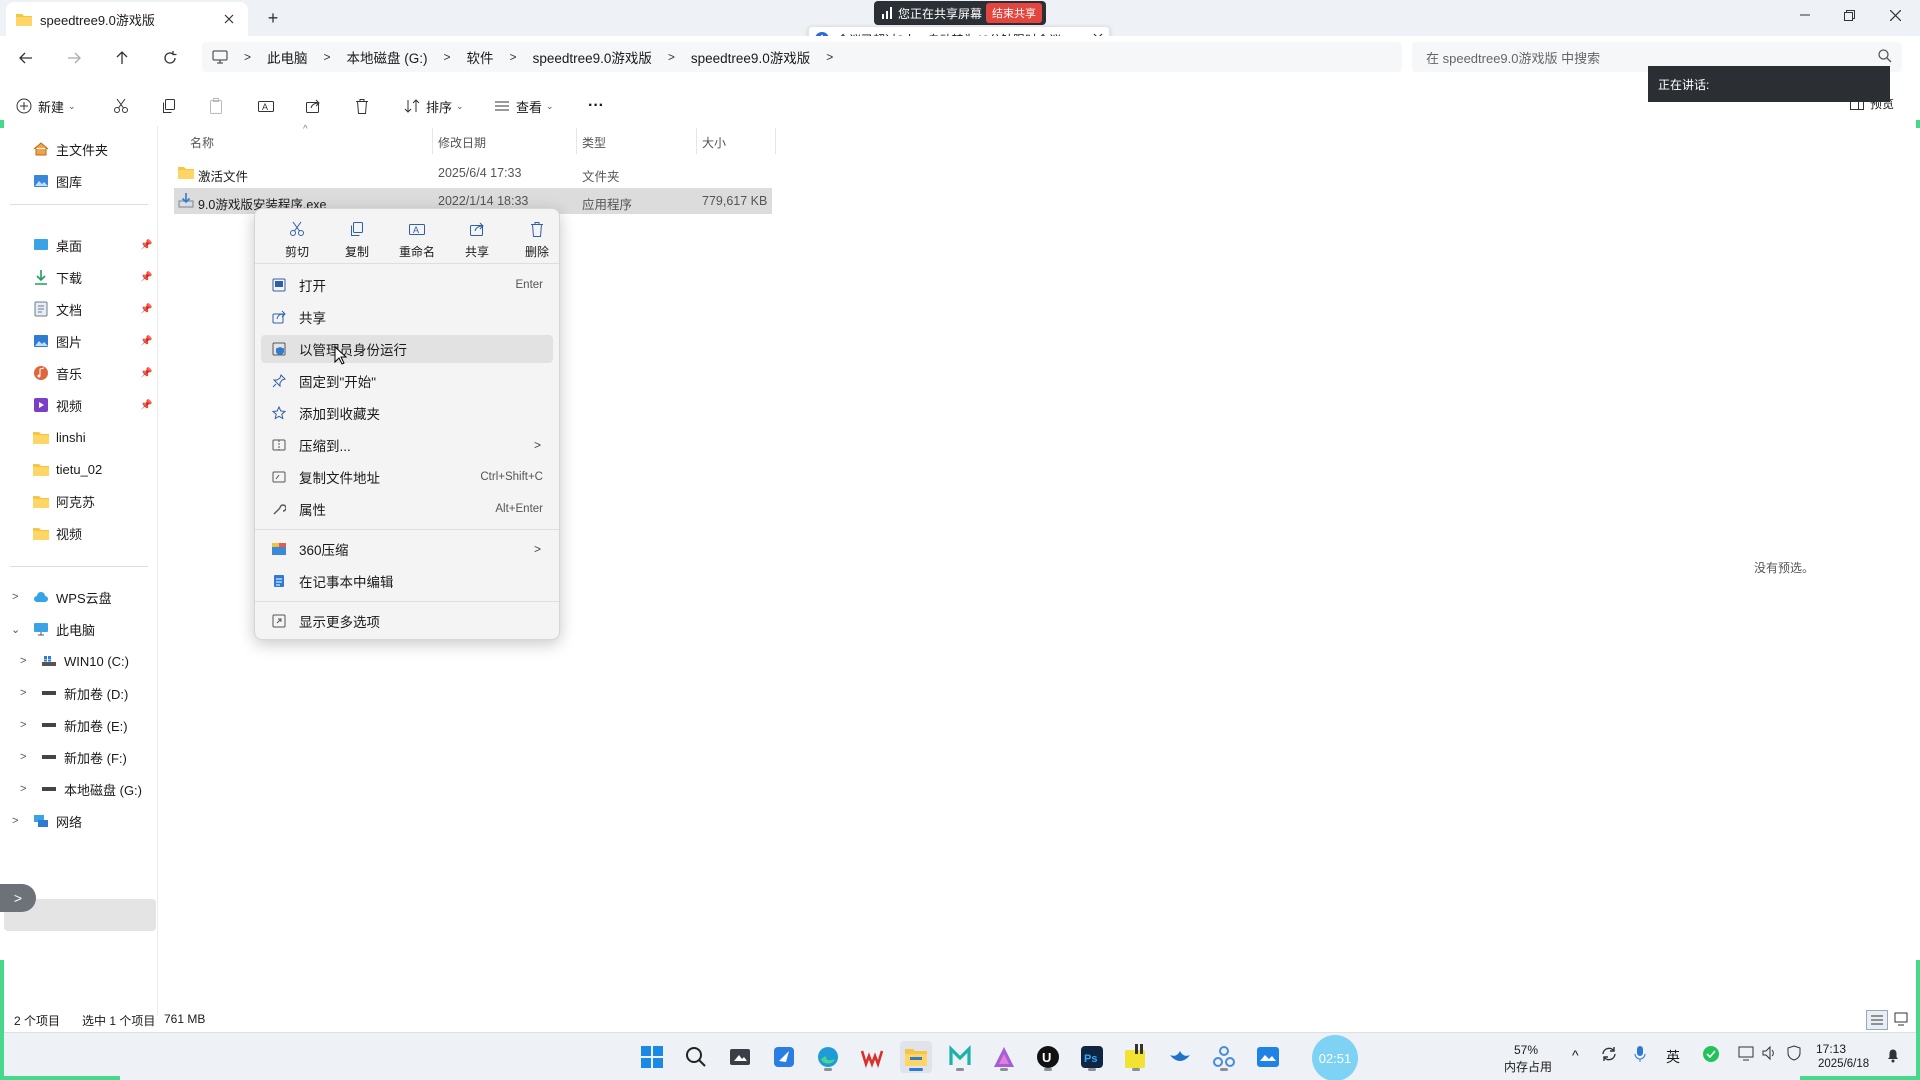  Describe the element at coordinates (170, 58) in the screenshot. I see `refresh-button` at that location.